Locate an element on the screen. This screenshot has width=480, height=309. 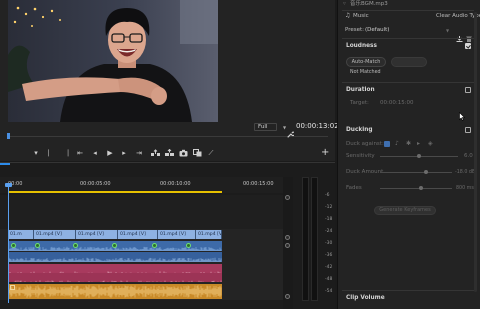
plus-icon: + is located at coordinates (325, 152).